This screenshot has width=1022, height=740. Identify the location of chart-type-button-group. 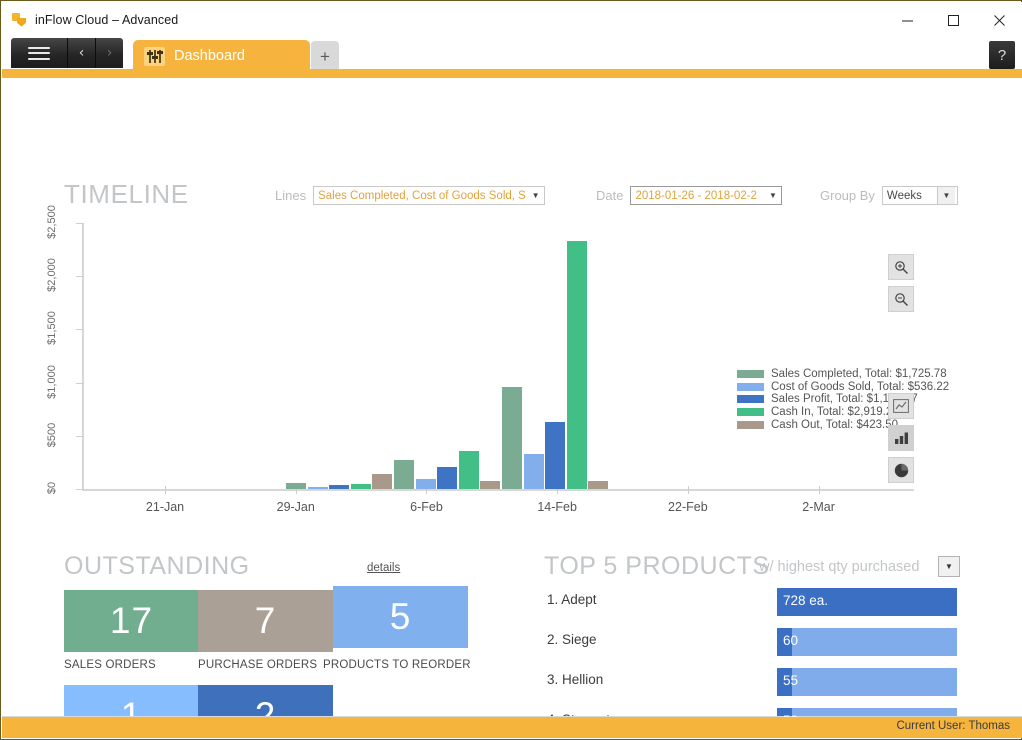
(901, 441).